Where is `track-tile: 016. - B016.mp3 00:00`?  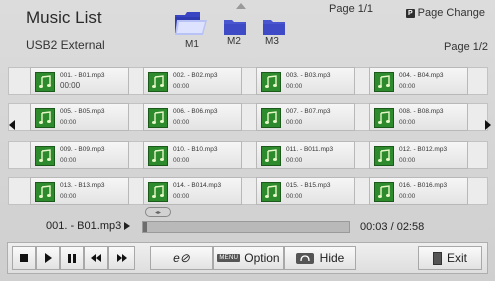 track-tile: 016. - B016.mp3 00:00 is located at coordinates (418, 191).